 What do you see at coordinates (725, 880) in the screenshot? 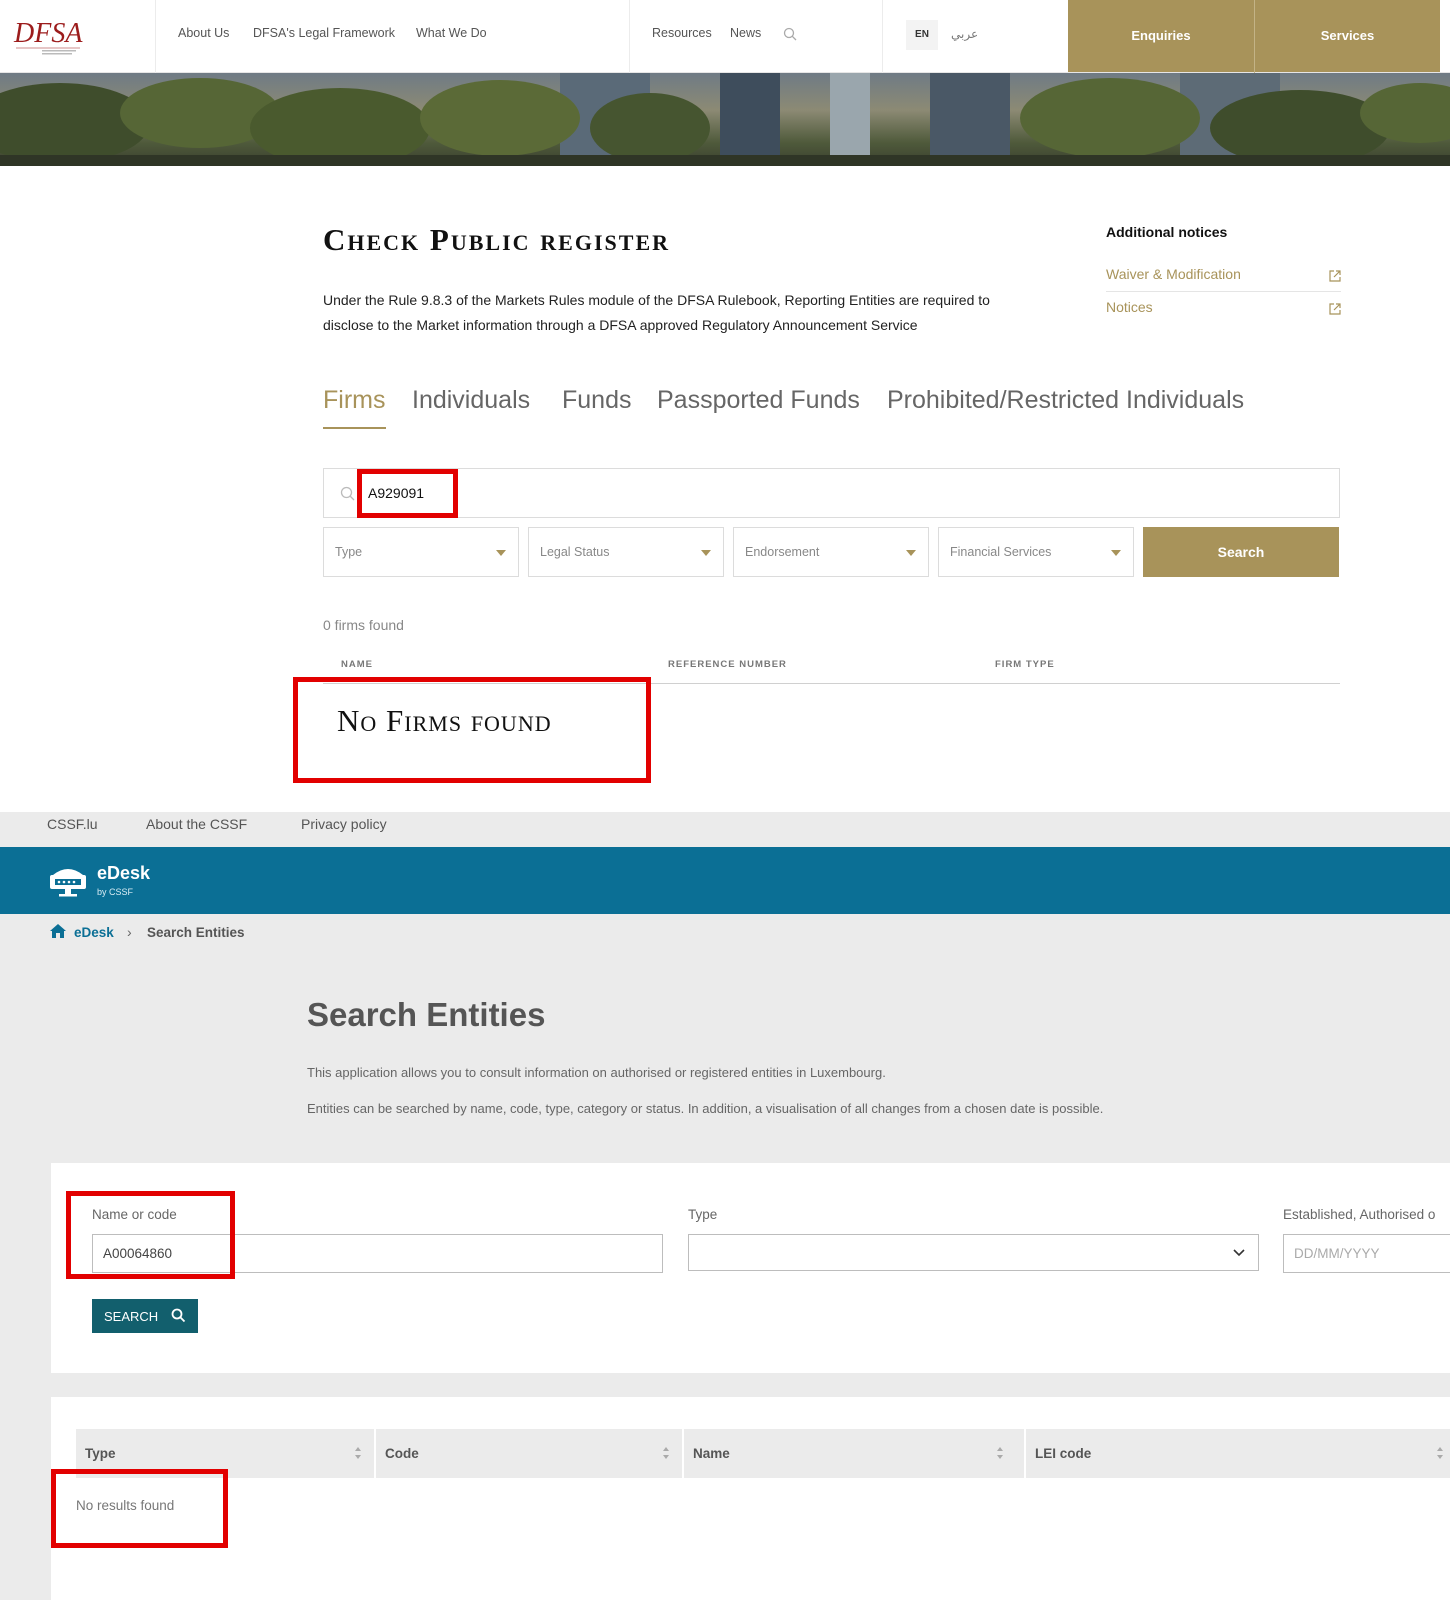
I see `edesk-header-bar: eDesk by CSSF` at bounding box center [725, 880].